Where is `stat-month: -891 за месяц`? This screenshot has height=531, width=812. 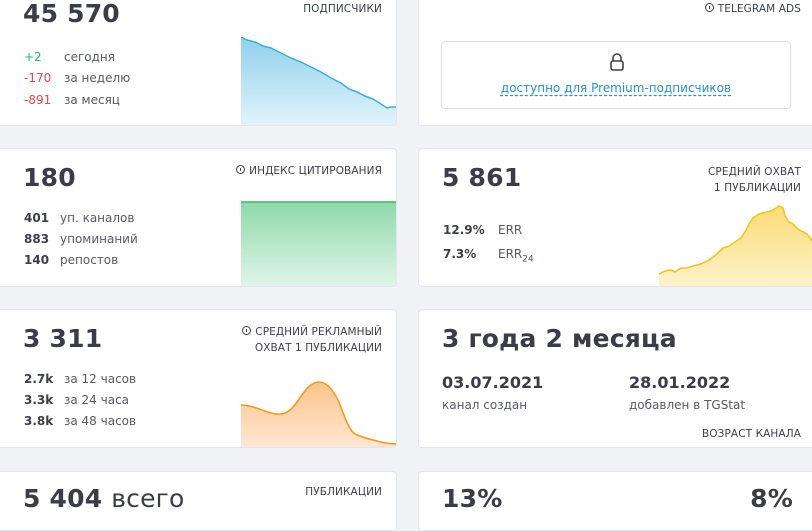 stat-month: -891 за месяц is located at coordinates (72, 100).